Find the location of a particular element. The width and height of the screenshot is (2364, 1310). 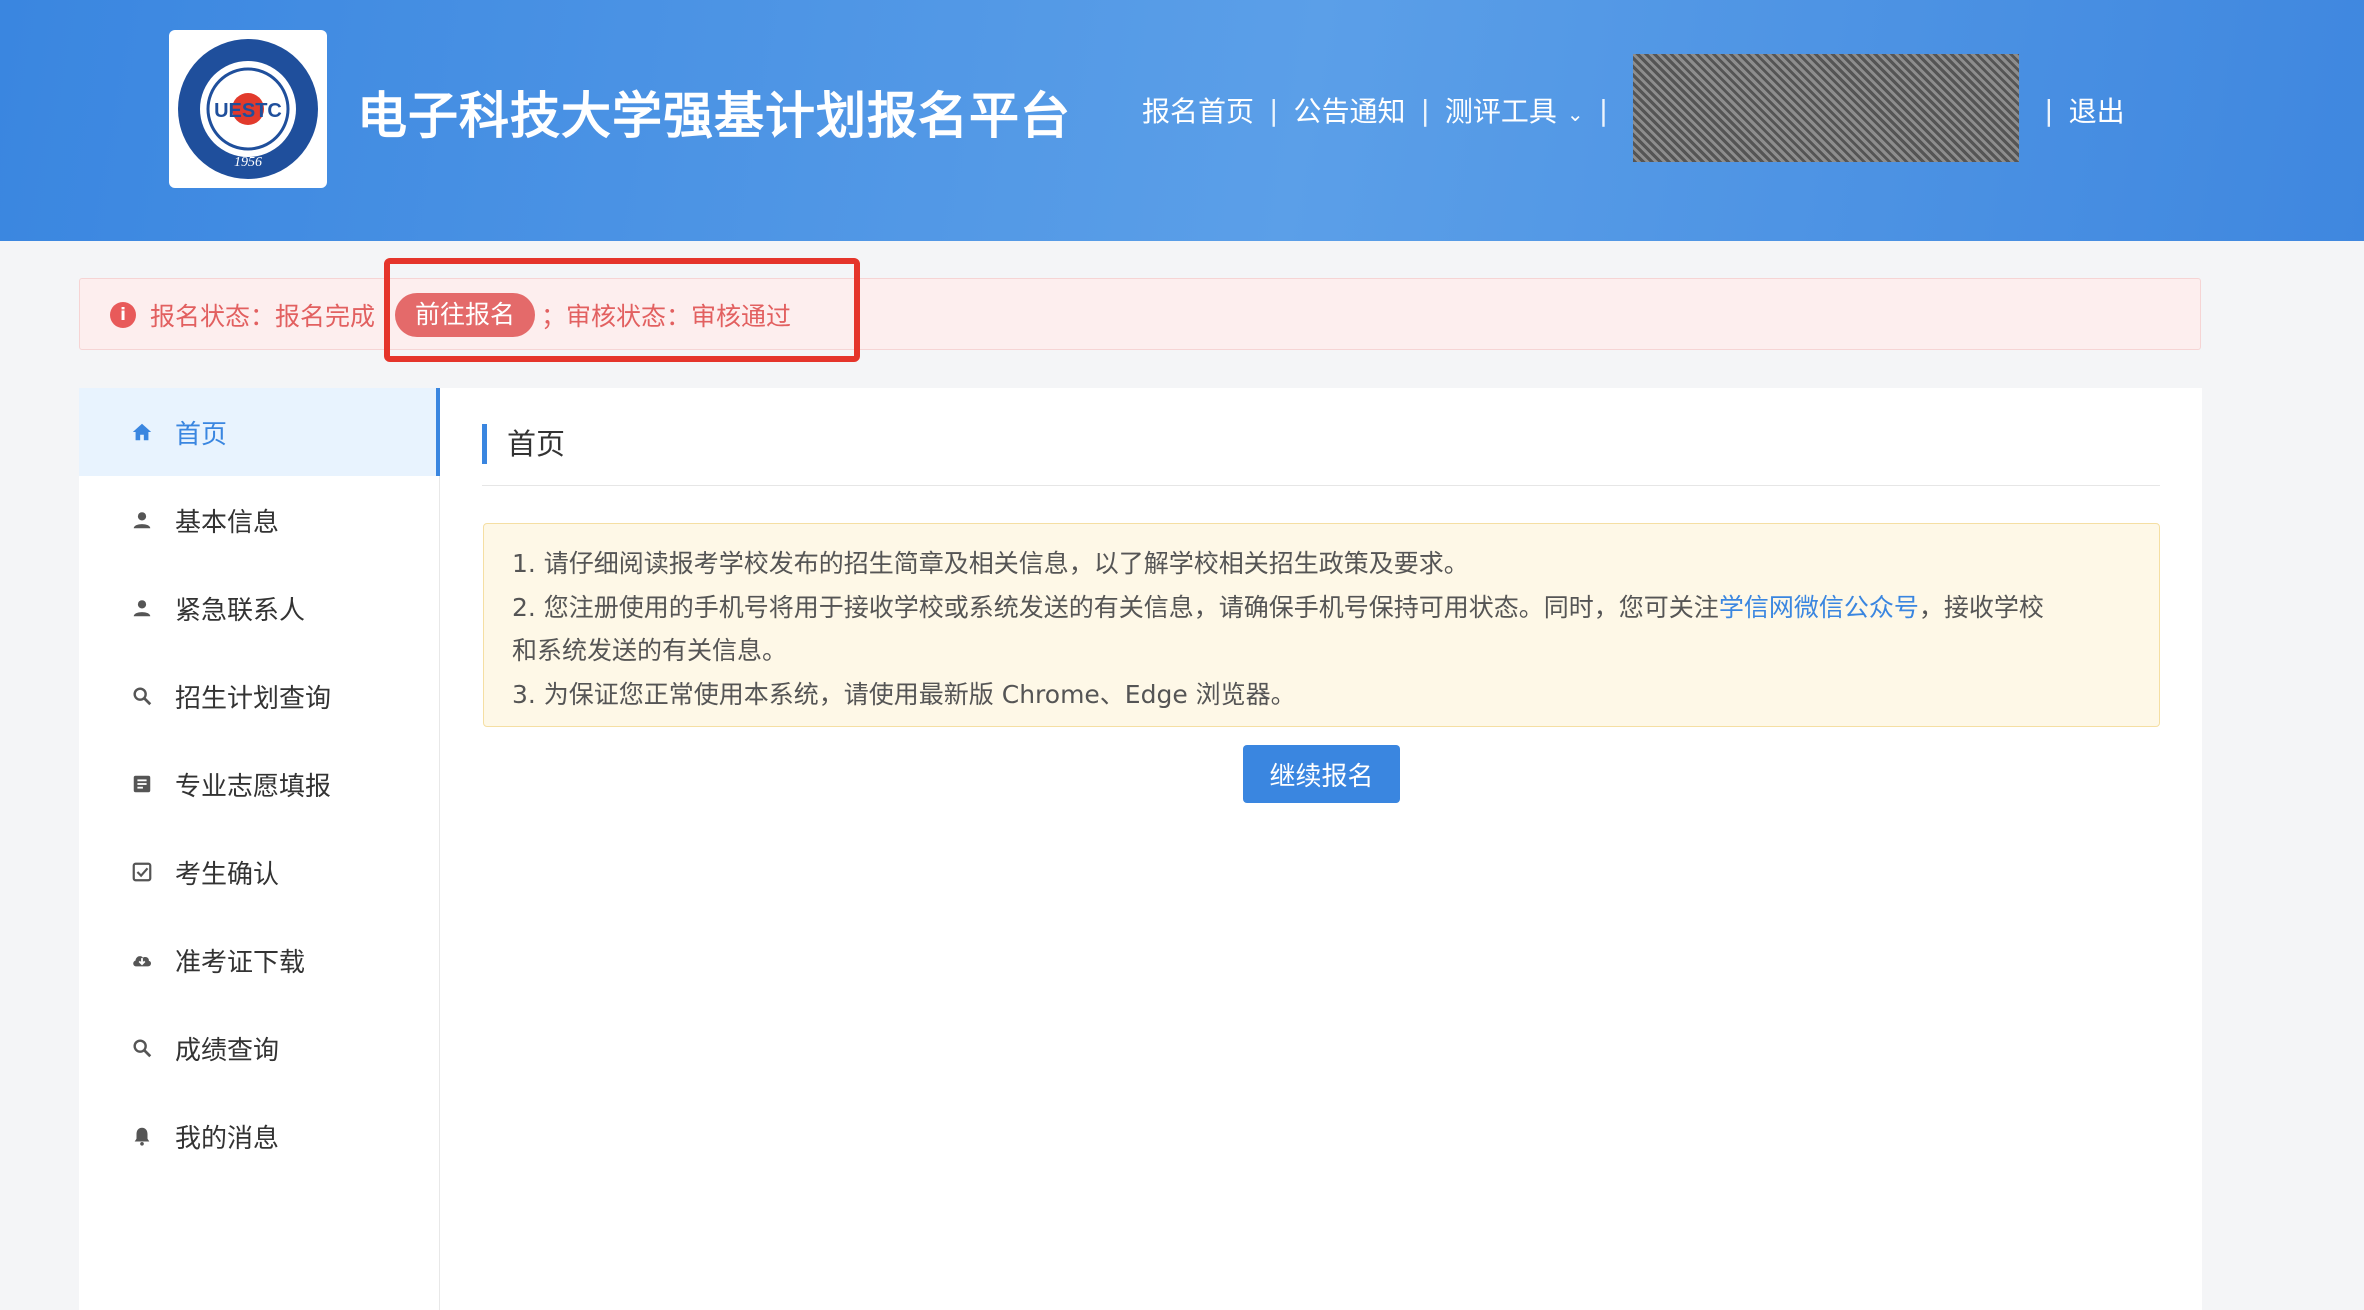

sidebar-item-messages: 我的消息 is located at coordinates (259, 1136).